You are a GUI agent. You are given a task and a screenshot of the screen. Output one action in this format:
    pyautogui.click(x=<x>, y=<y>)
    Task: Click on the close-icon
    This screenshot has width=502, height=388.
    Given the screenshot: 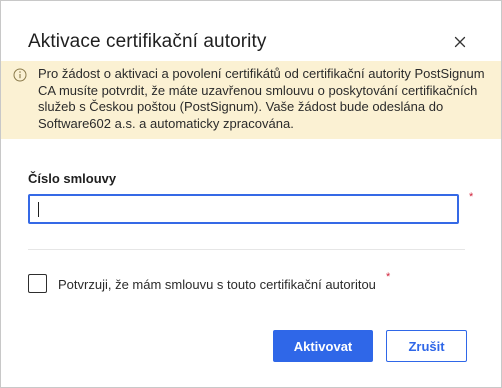 What is the action you would take?
    pyautogui.click(x=460, y=42)
    